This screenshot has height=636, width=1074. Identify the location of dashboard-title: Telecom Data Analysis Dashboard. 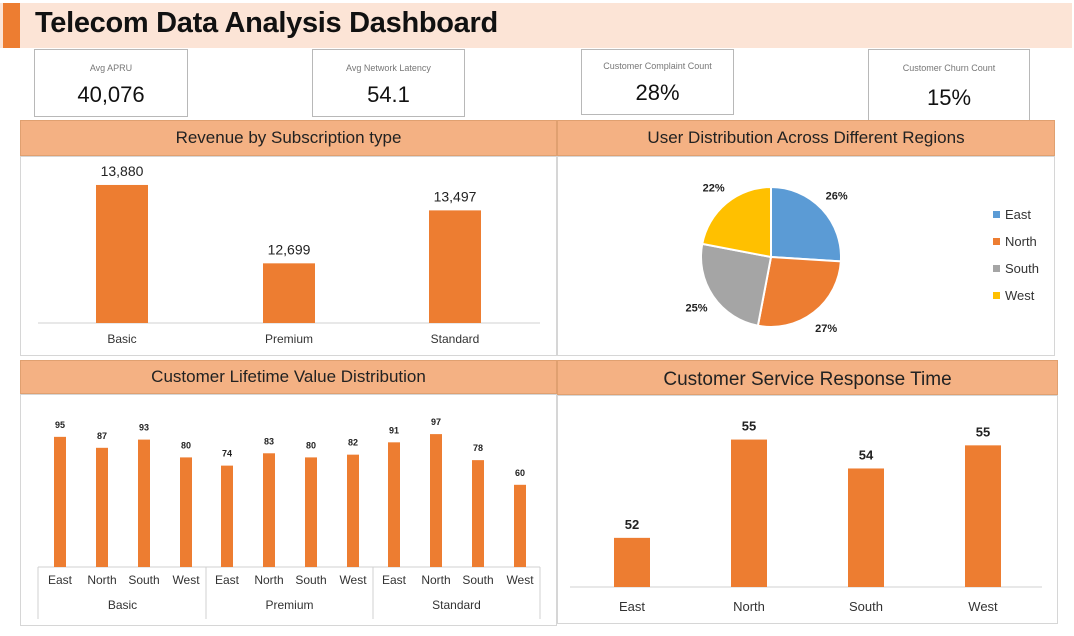
(266, 23).